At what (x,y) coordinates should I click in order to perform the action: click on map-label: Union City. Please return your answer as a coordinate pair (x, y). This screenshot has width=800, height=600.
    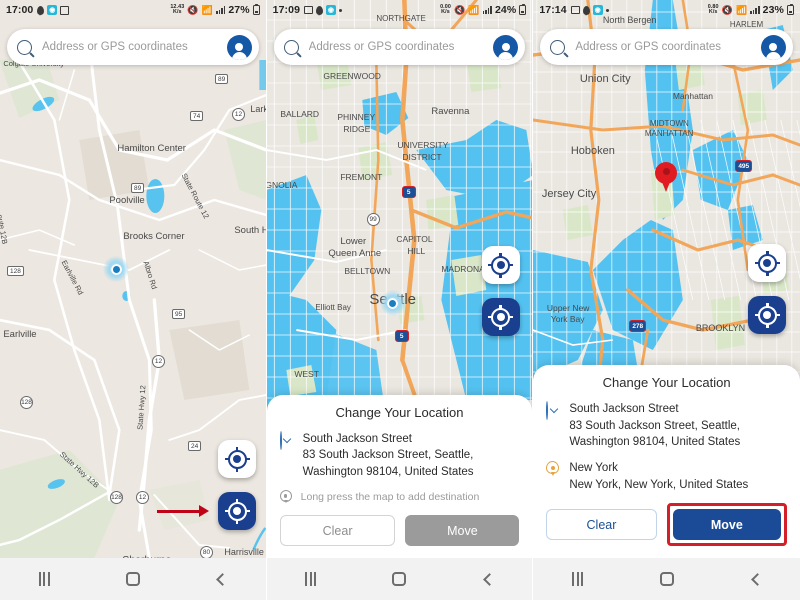
    Looking at the image, I should click on (605, 79).